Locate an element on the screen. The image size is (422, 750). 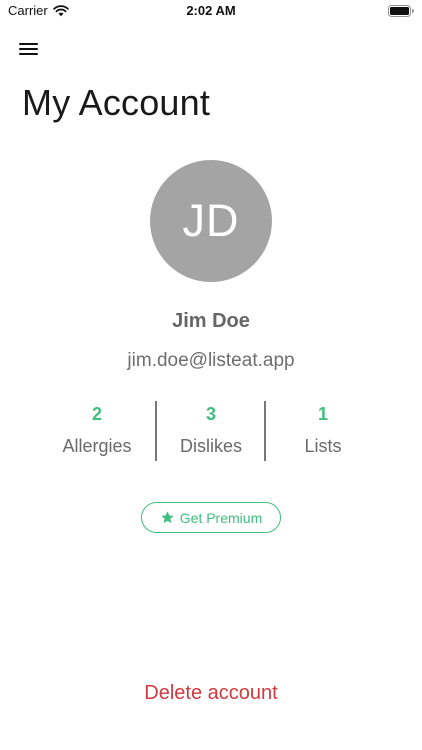
stat-lists-value: 1 is located at coordinates (322, 414).